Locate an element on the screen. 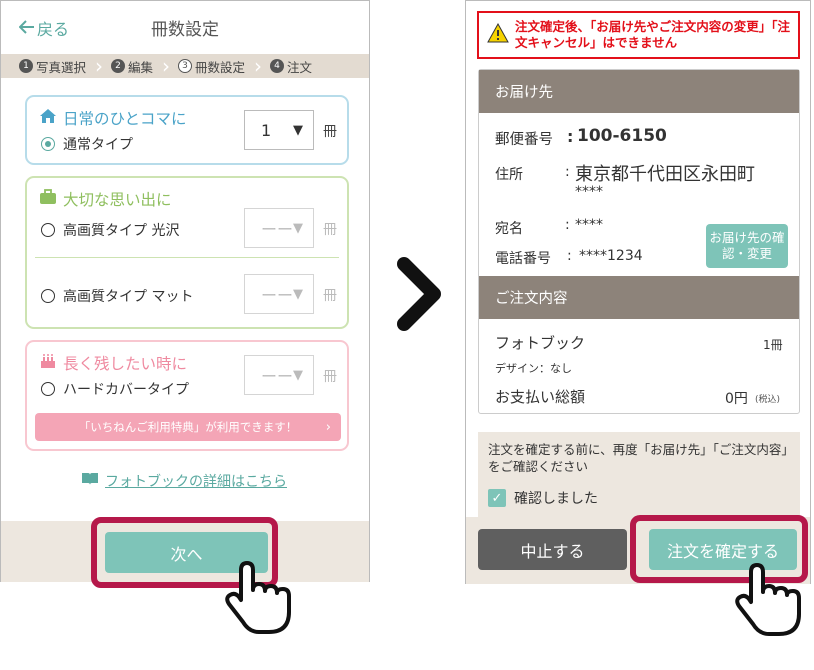 This screenshot has width=814, height=670. confirm-checkbox-row: ✓ 確認しました is located at coordinates (543, 498).